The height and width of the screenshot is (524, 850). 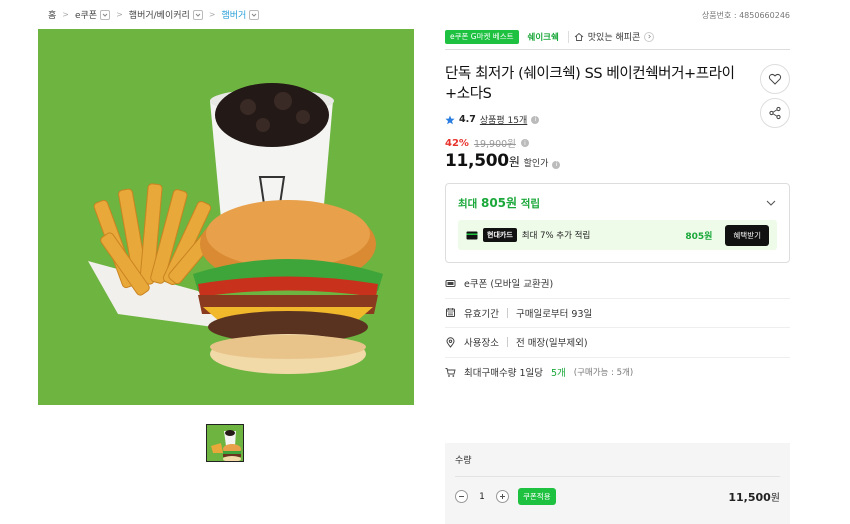 I want to click on apply-coupon-button: 쿠폰적용, so click(x=537, y=496).